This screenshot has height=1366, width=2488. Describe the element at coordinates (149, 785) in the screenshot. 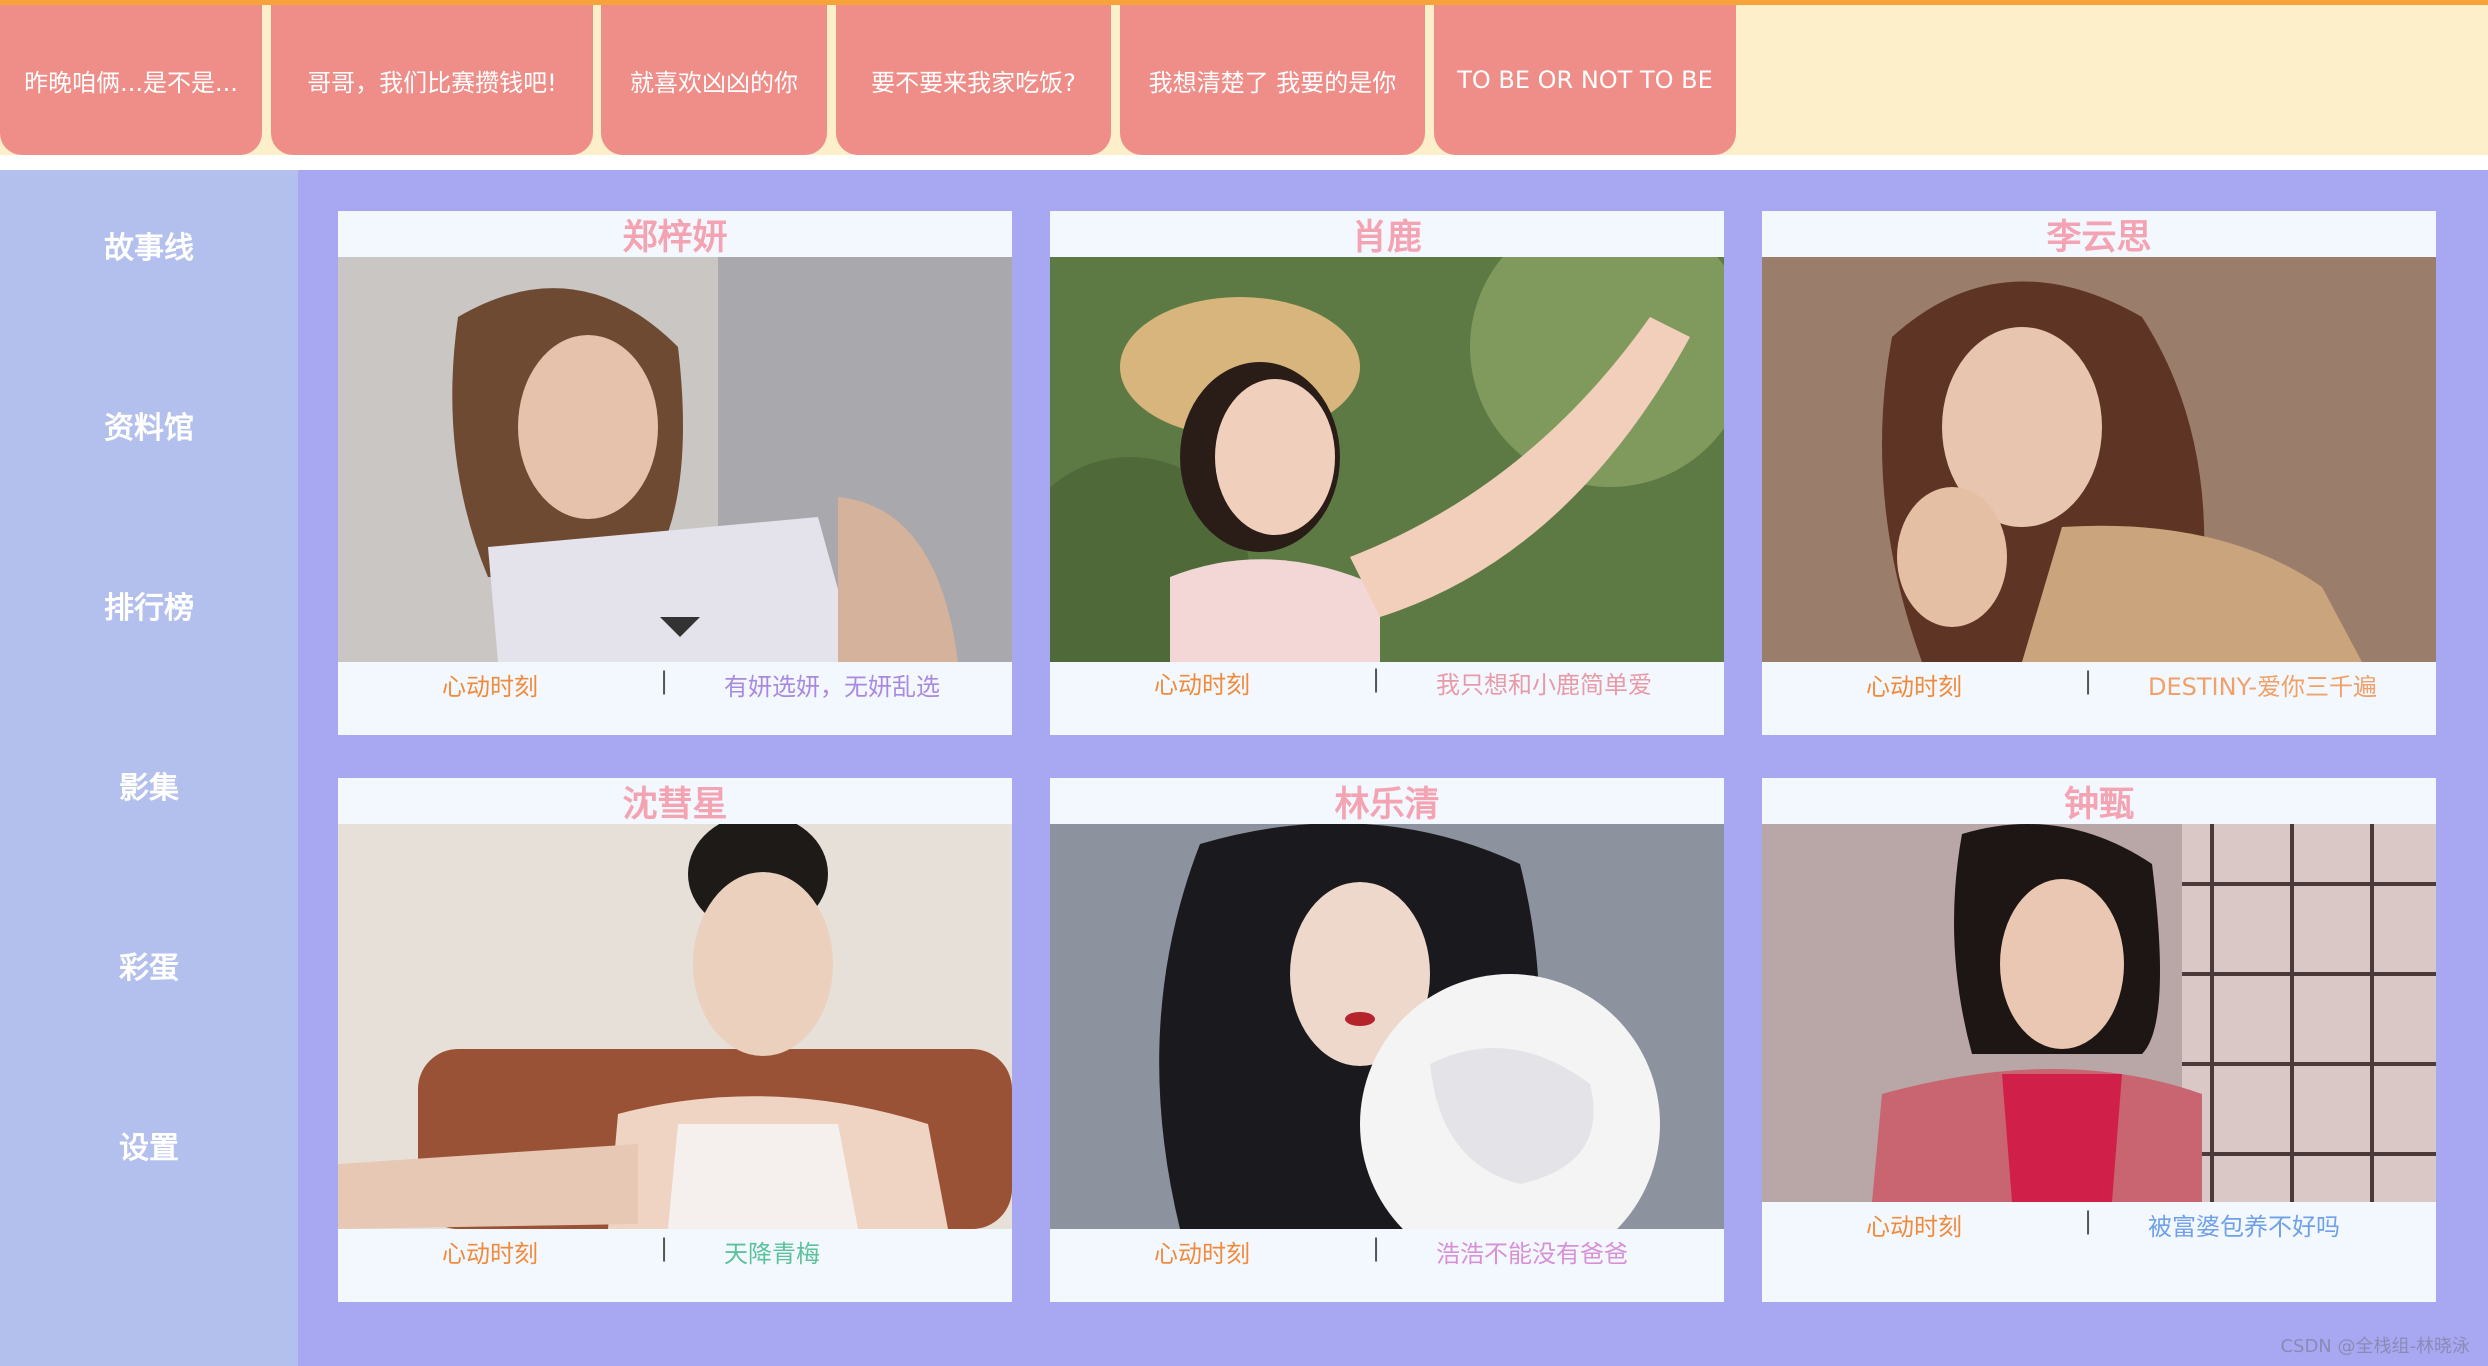

I see `sidebar-item-gallery: 影集` at that location.